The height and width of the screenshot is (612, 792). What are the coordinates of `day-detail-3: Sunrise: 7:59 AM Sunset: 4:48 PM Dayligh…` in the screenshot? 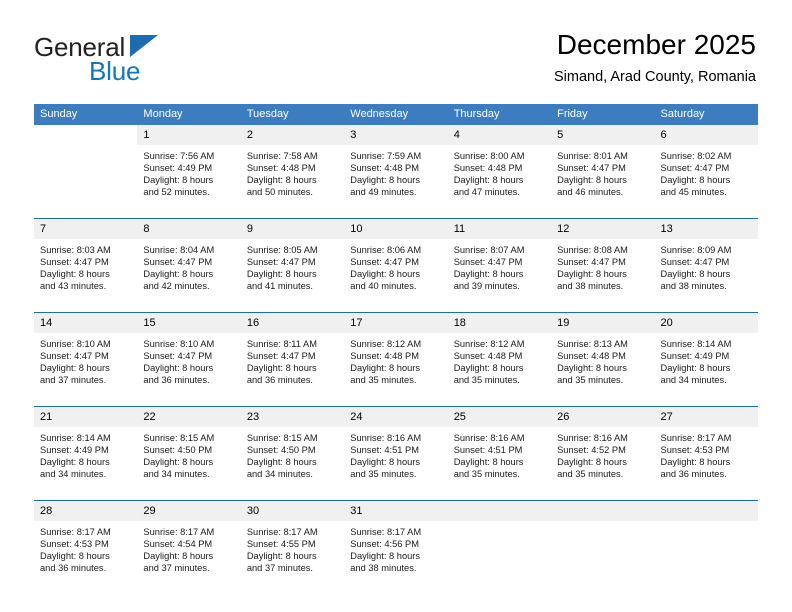 It's located at (396, 181).